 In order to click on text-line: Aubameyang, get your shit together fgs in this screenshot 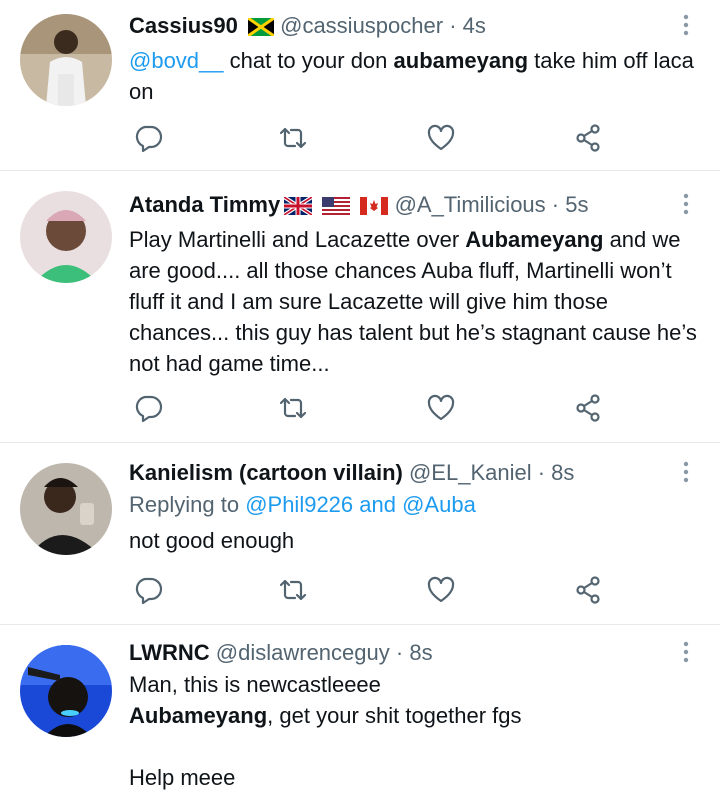, I will do `click(414, 715)`.